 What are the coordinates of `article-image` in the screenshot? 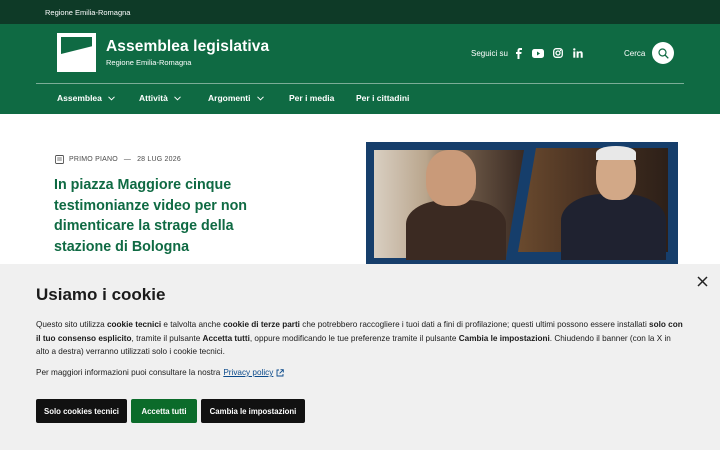 It's located at (522, 203).